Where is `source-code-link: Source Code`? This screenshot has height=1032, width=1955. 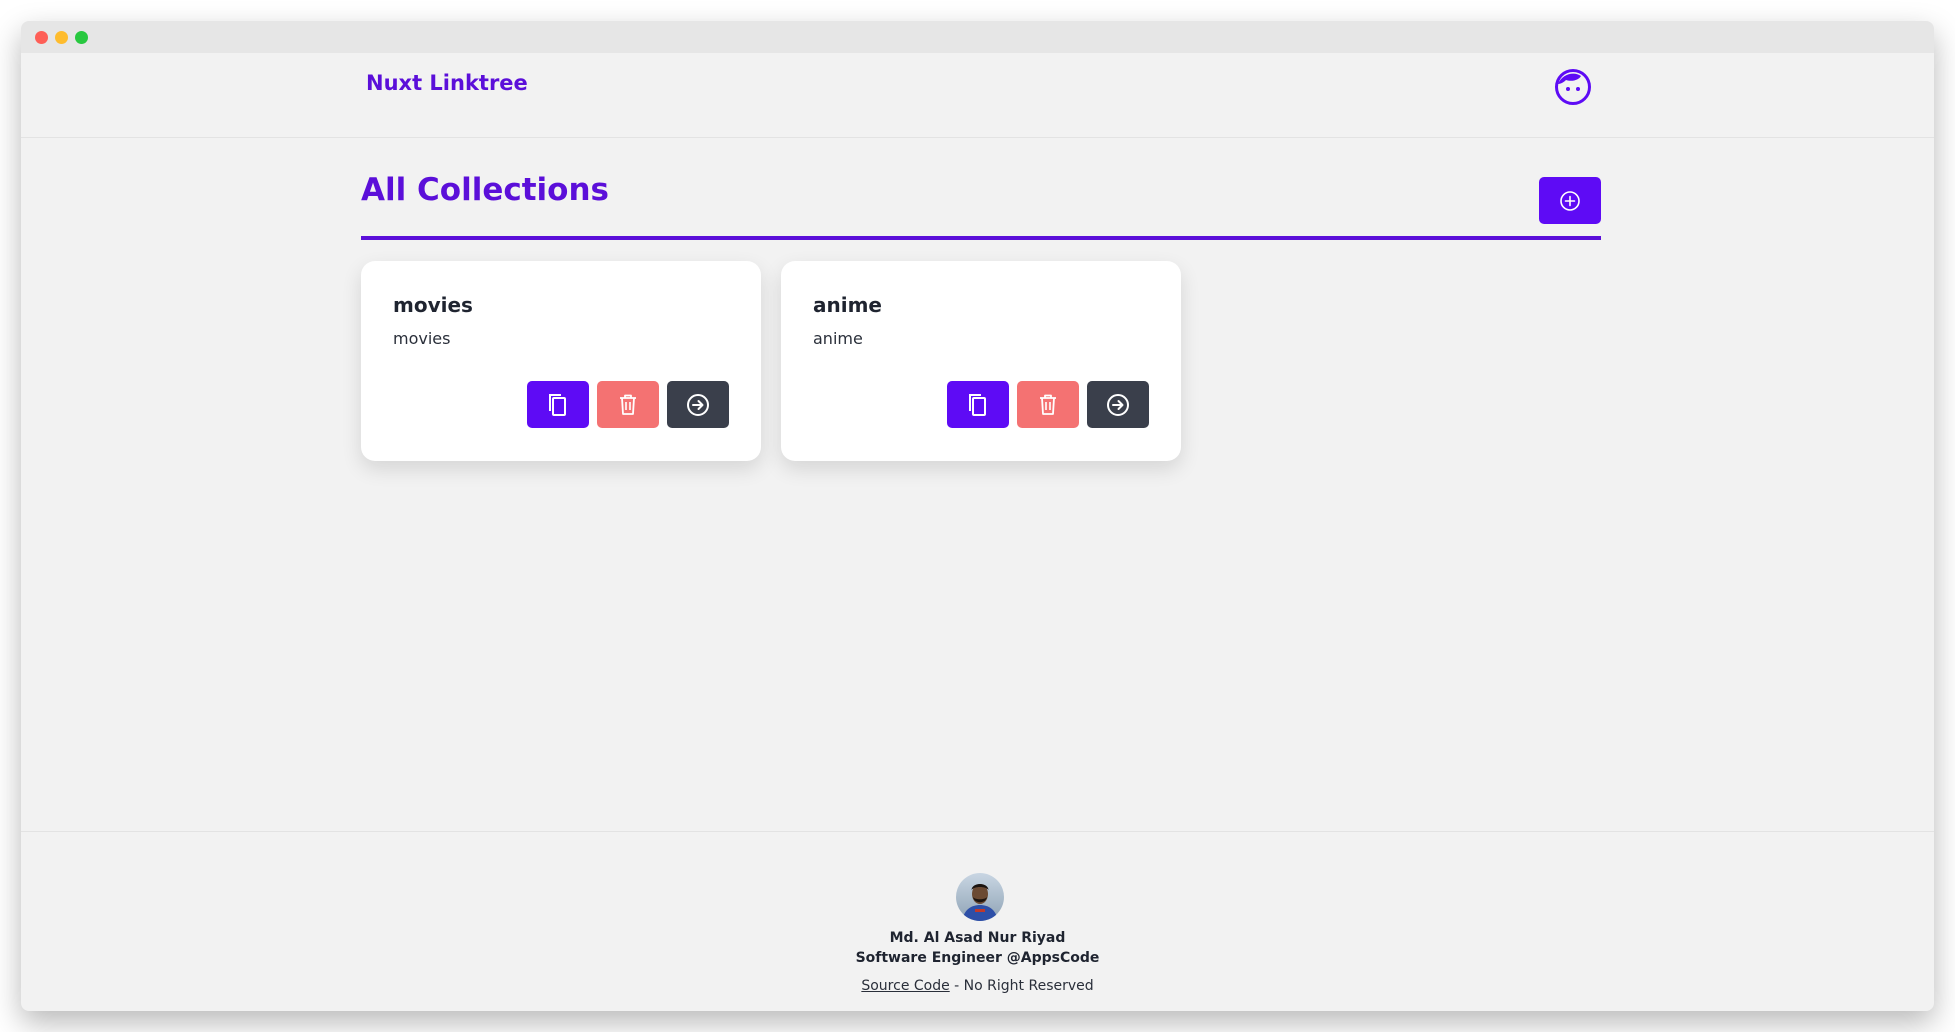 source-code-link: Source Code is located at coordinates (905, 986).